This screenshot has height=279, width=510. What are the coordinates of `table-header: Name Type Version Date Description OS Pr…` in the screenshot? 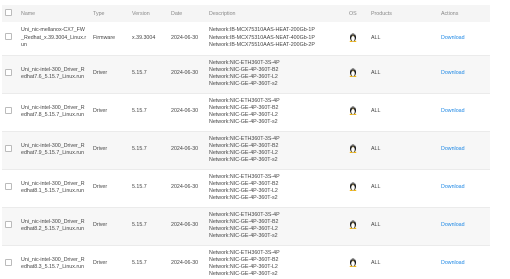 It's located at (246, 13).